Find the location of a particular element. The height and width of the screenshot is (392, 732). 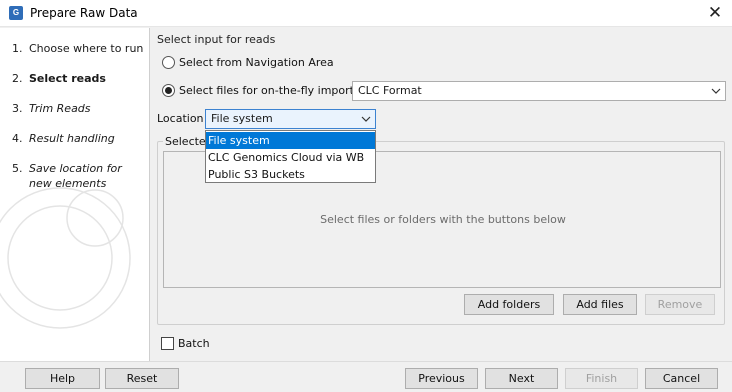

batch-checkbox is located at coordinates (167, 343).